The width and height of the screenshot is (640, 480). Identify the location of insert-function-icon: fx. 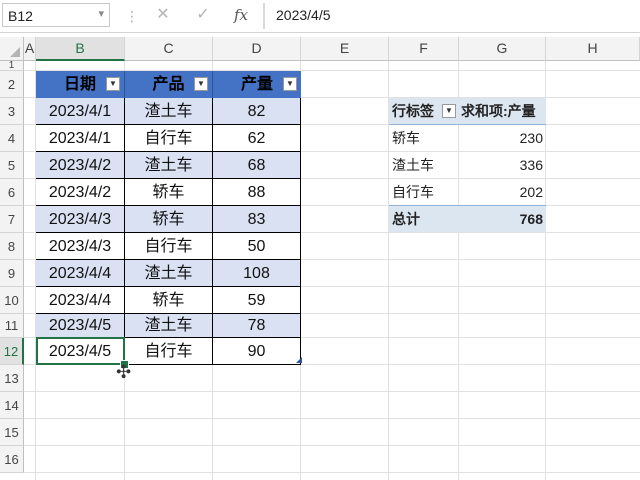
(241, 15).